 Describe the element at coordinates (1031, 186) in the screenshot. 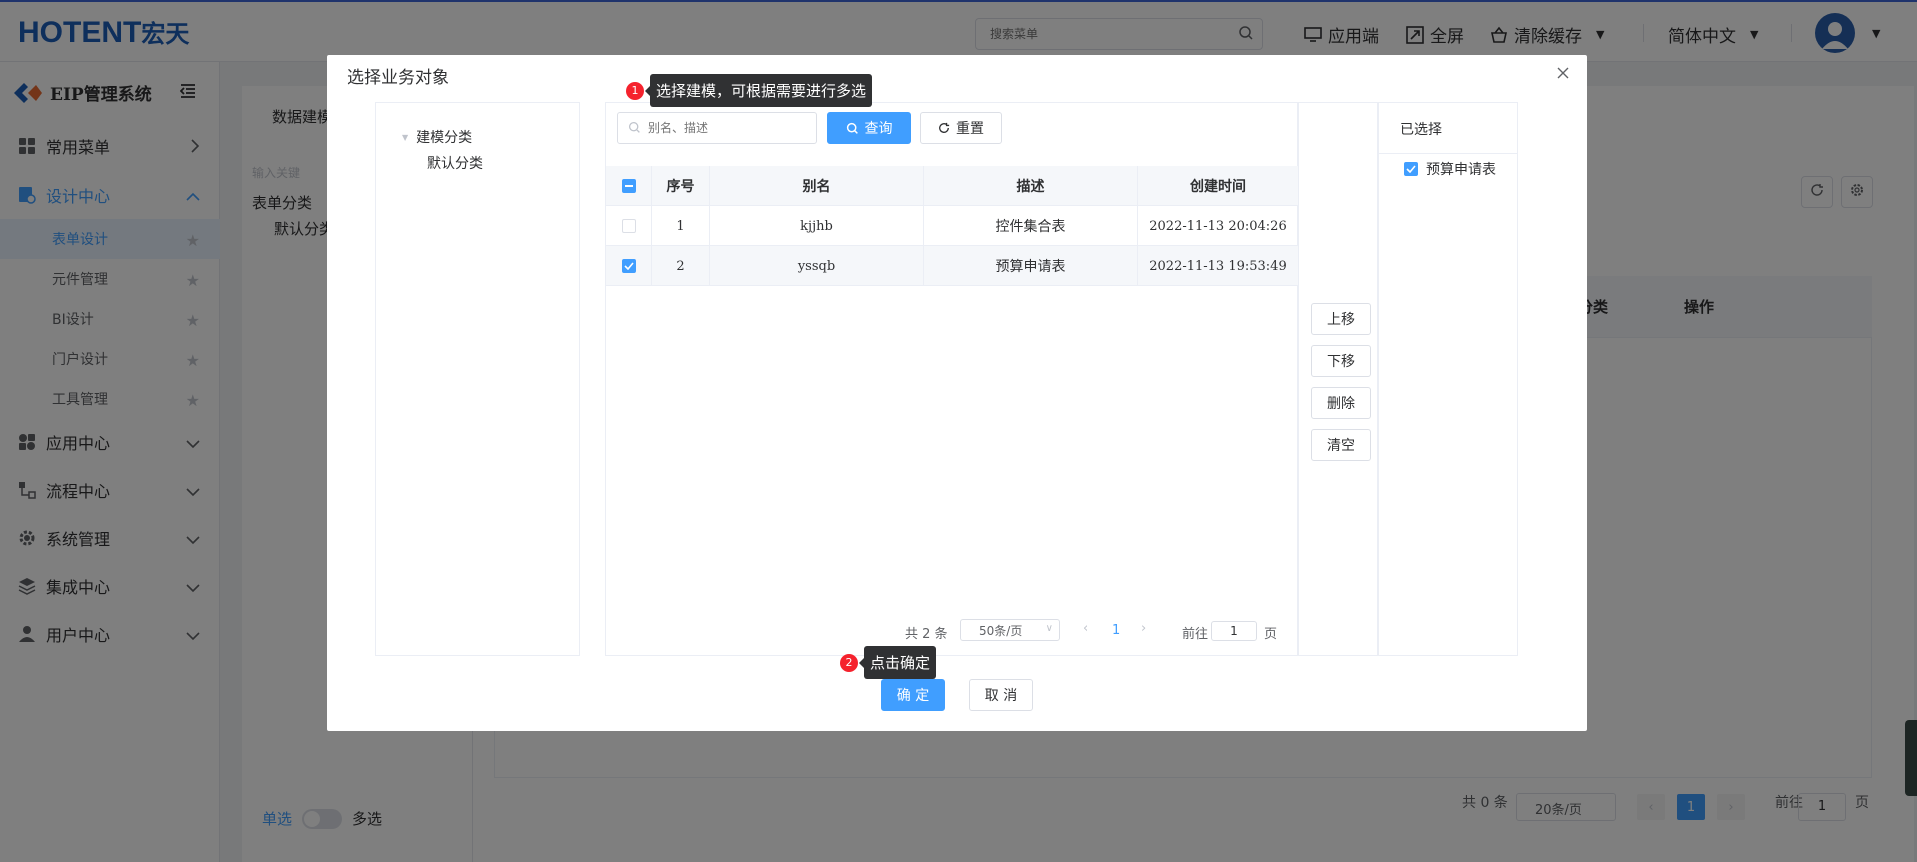

I see `column-desc: 描述` at that location.